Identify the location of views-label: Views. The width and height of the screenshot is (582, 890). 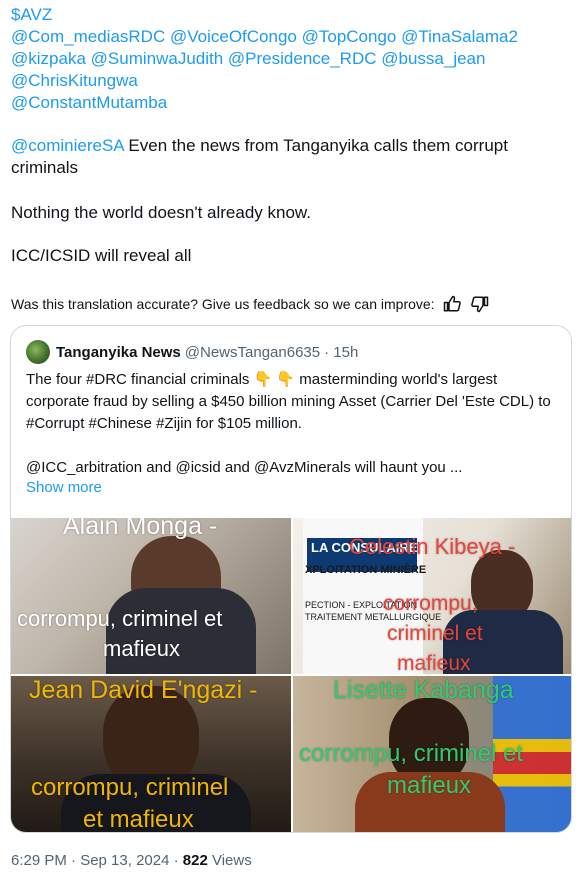
(229, 860).